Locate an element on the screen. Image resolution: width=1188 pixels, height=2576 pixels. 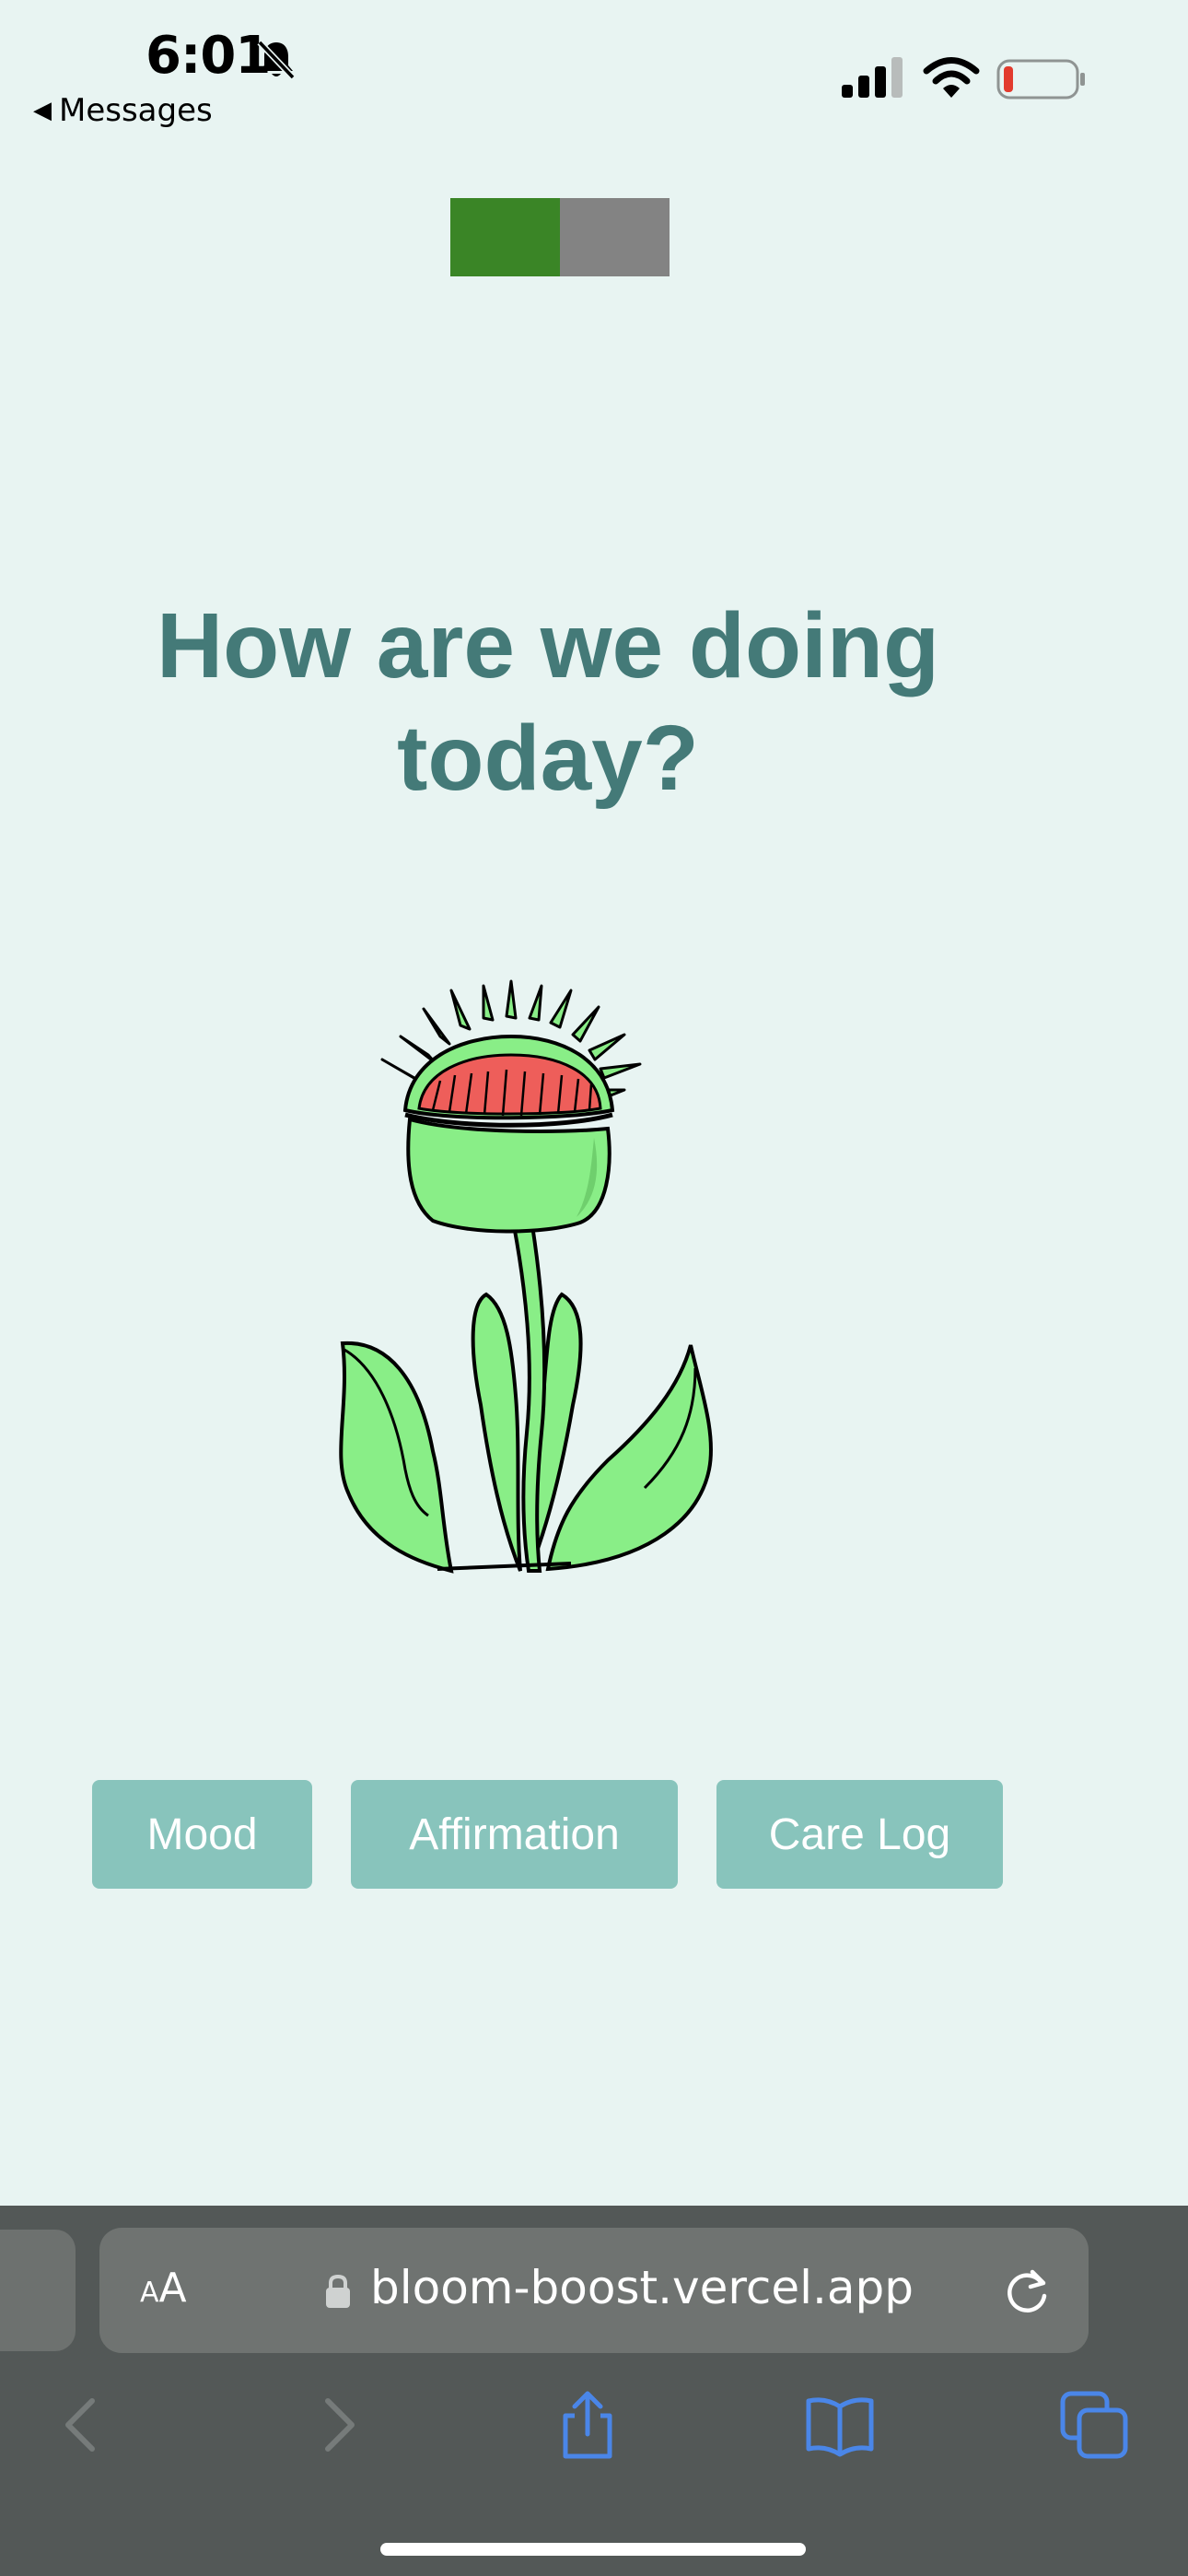
progress-bar is located at coordinates (560, 237).